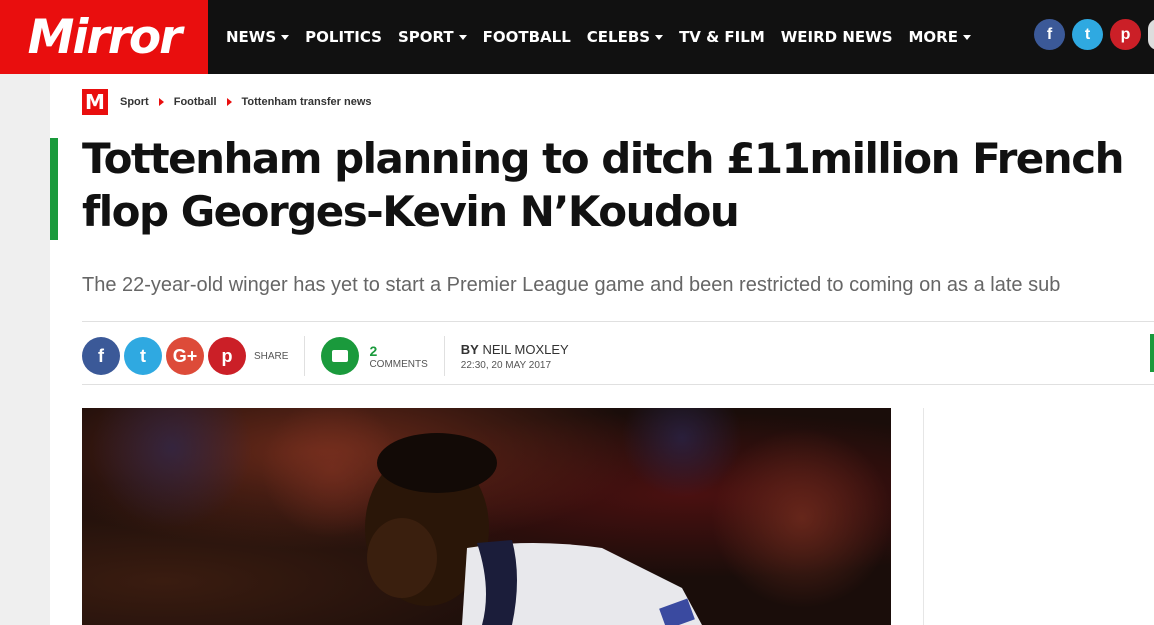  What do you see at coordinates (227, 356) in the screenshot?
I see `pinterest-share-icon: p` at bounding box center [227, 356].